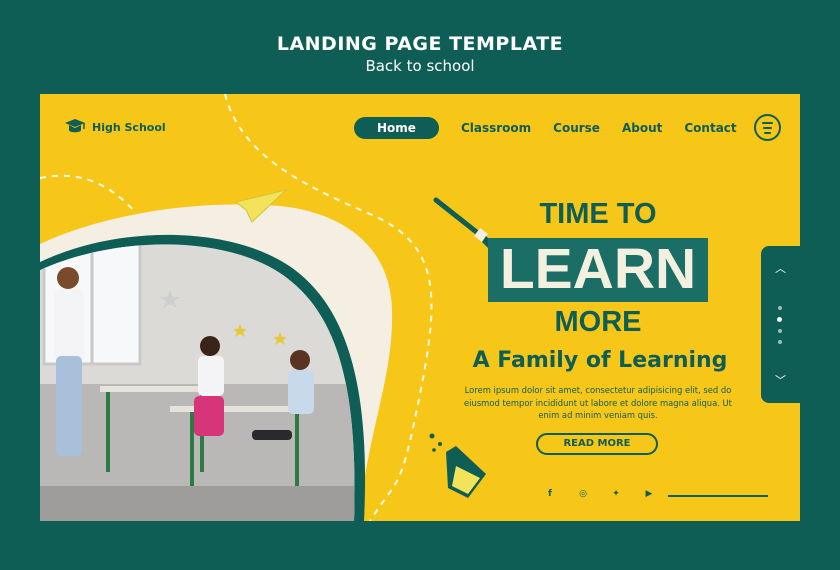 This screenshot has height=570, width=840. I want to click on nav-contact: Contact, so click(710, 128).